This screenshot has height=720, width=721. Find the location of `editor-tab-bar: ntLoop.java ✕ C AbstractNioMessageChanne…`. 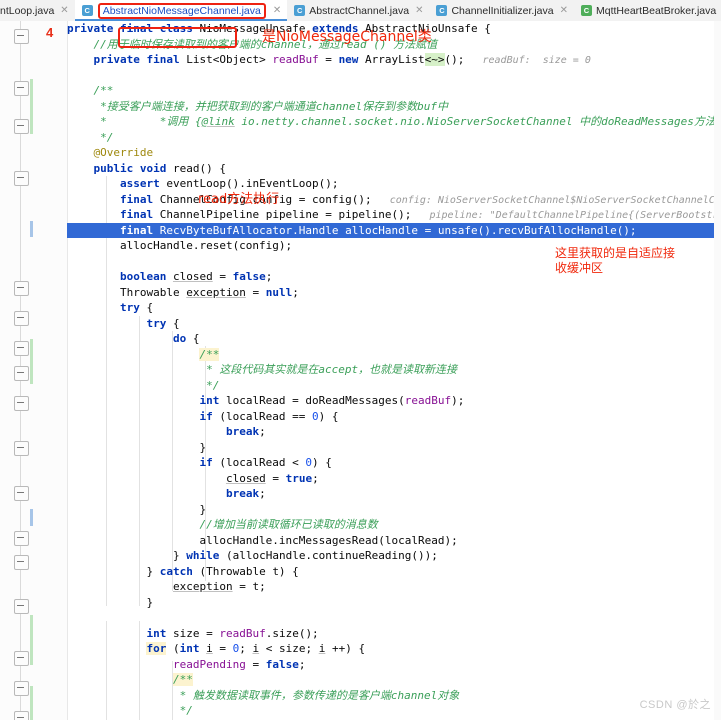

editor-tab-bar: ntLoop.java ✕ C AbstractNioMessageChanne… is located at coordinates (360, 11).